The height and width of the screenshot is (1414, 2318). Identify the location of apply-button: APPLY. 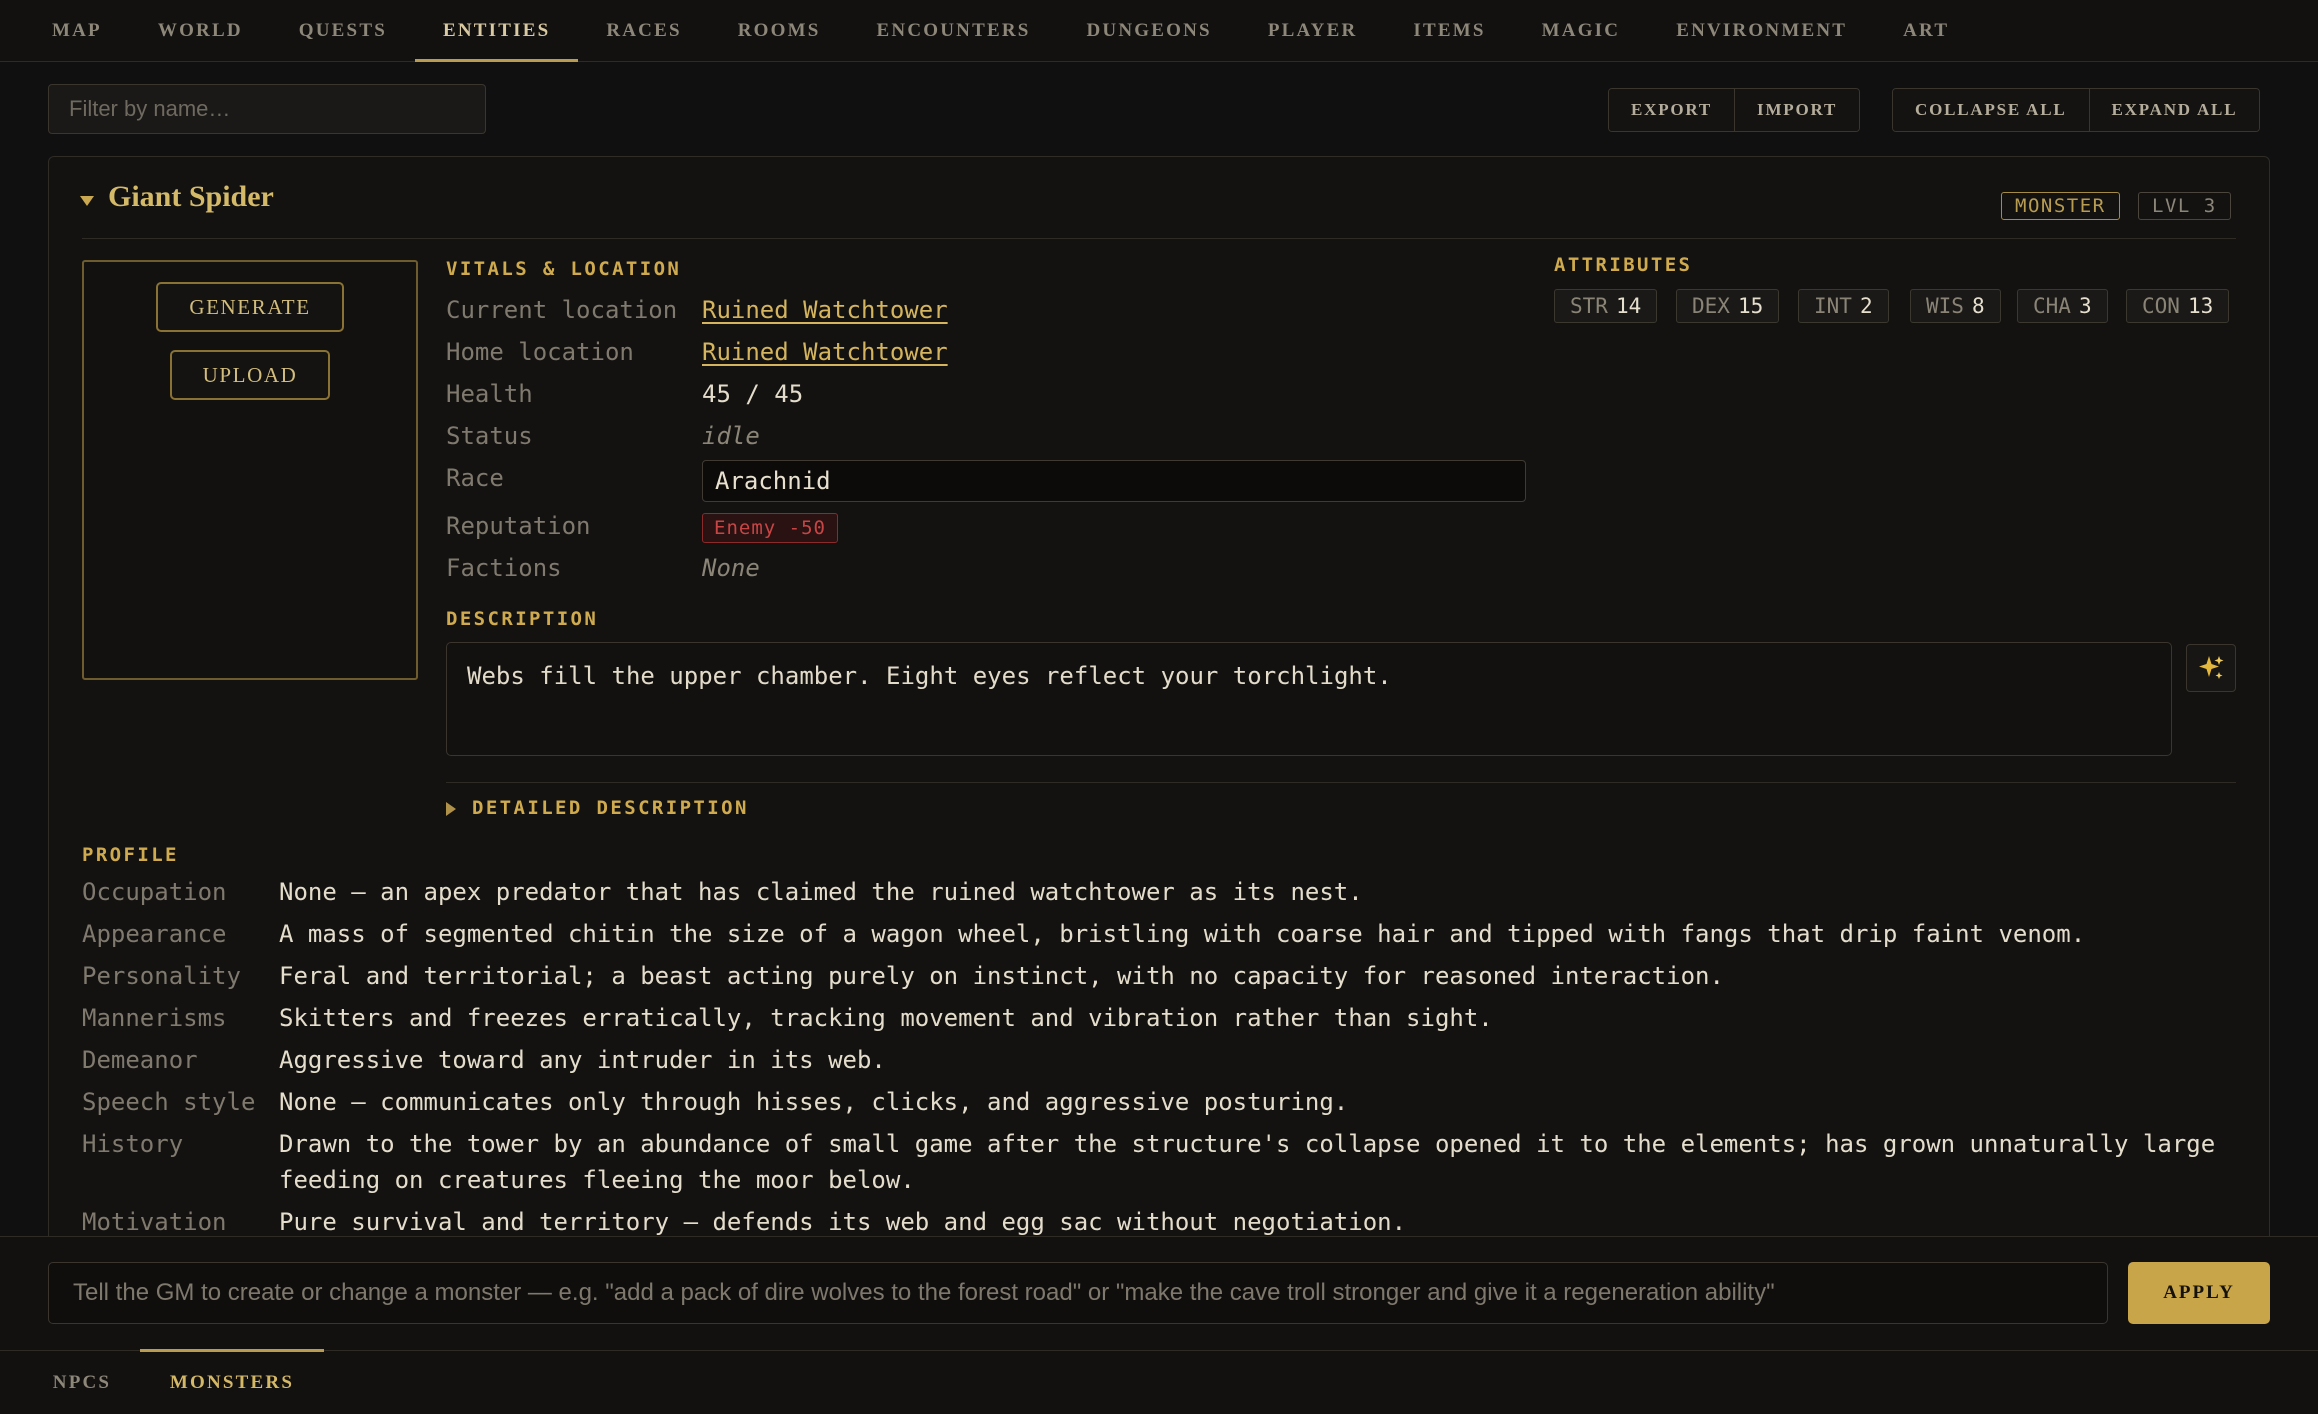
(2199, 1293).